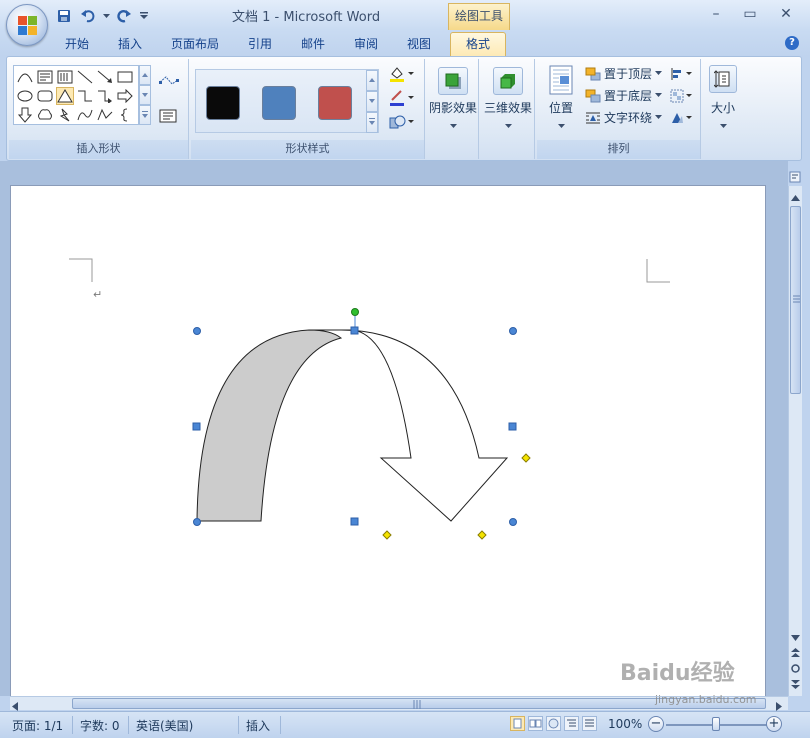 The height and width of the screenshot is (738, 810). Describe the element at coordinates (65, 96) in the screenshot. I see `triangle-shape-icon` at that location.